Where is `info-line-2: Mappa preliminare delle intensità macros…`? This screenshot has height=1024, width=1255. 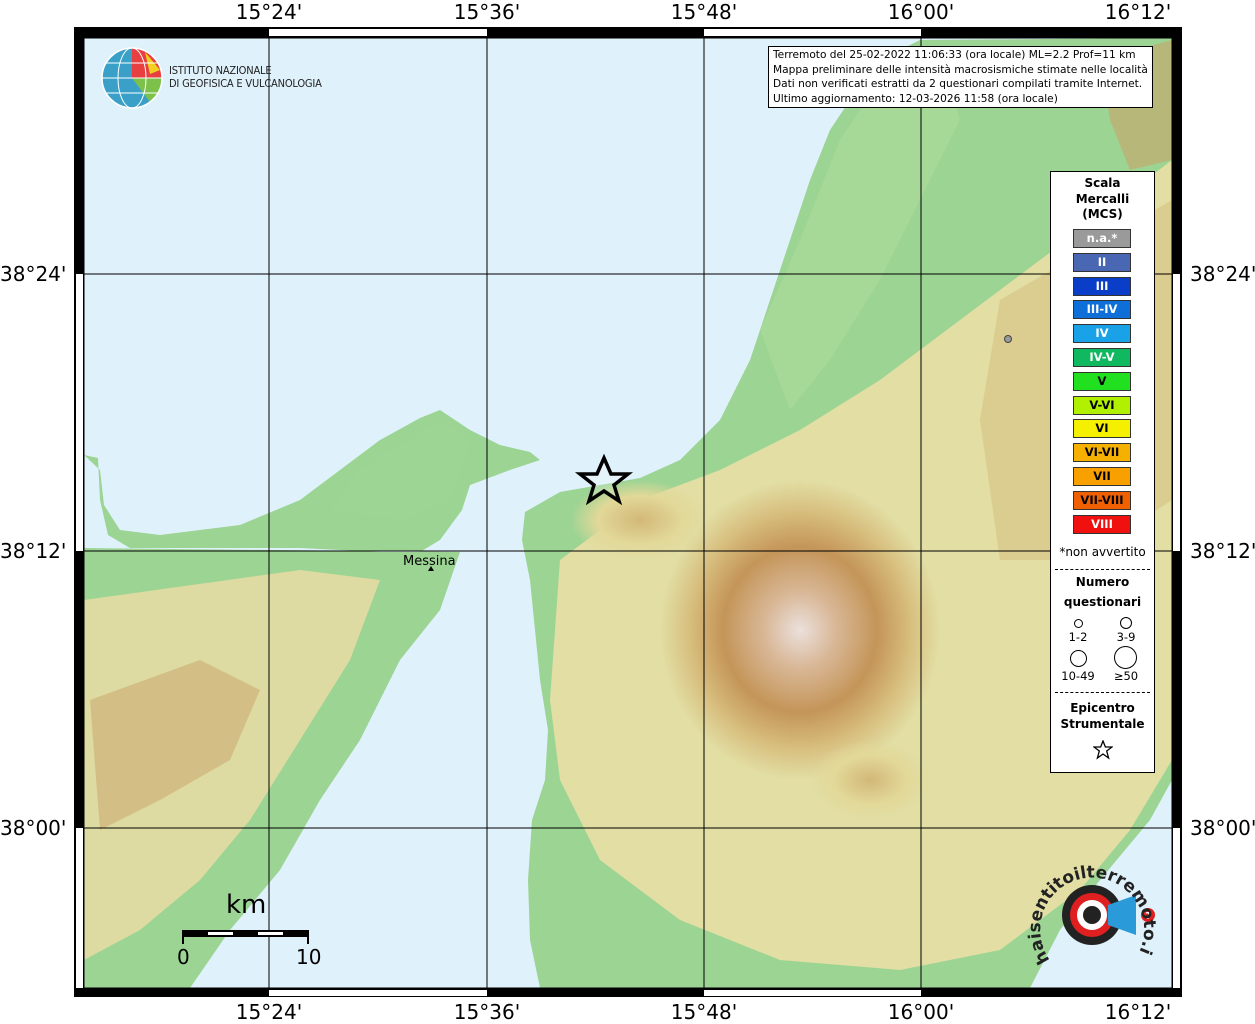
info-line-2: Mappa preliminare delle intensità macros… is located at coordinates (960, 69).